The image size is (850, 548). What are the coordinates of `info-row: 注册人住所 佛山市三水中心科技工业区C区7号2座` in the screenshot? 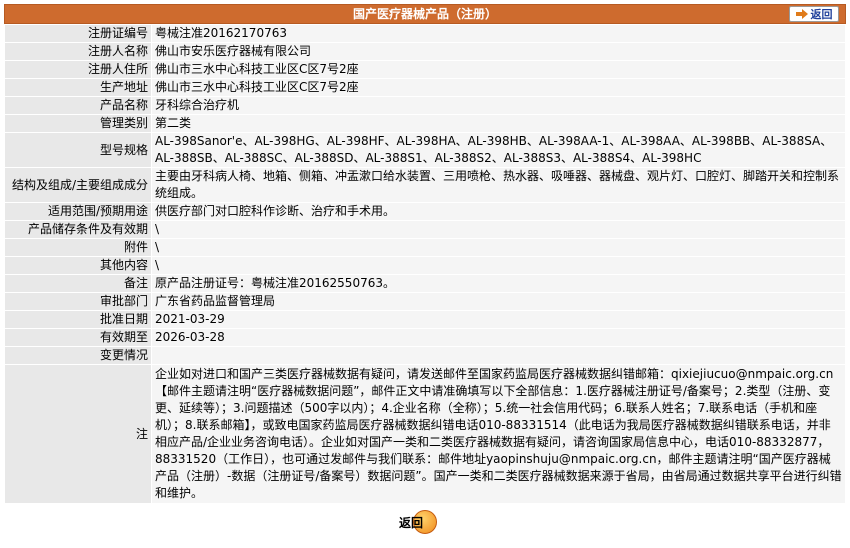 It's located at (425, 69).